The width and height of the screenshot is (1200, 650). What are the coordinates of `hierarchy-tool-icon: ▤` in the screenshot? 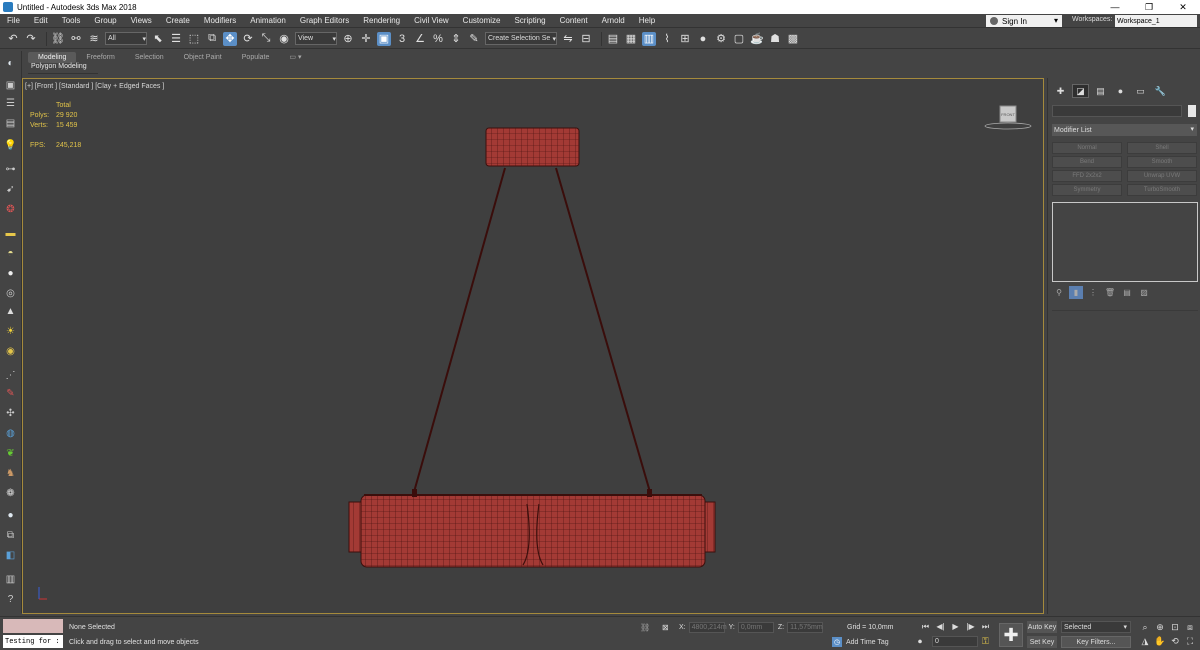 It's located at (10, 123).